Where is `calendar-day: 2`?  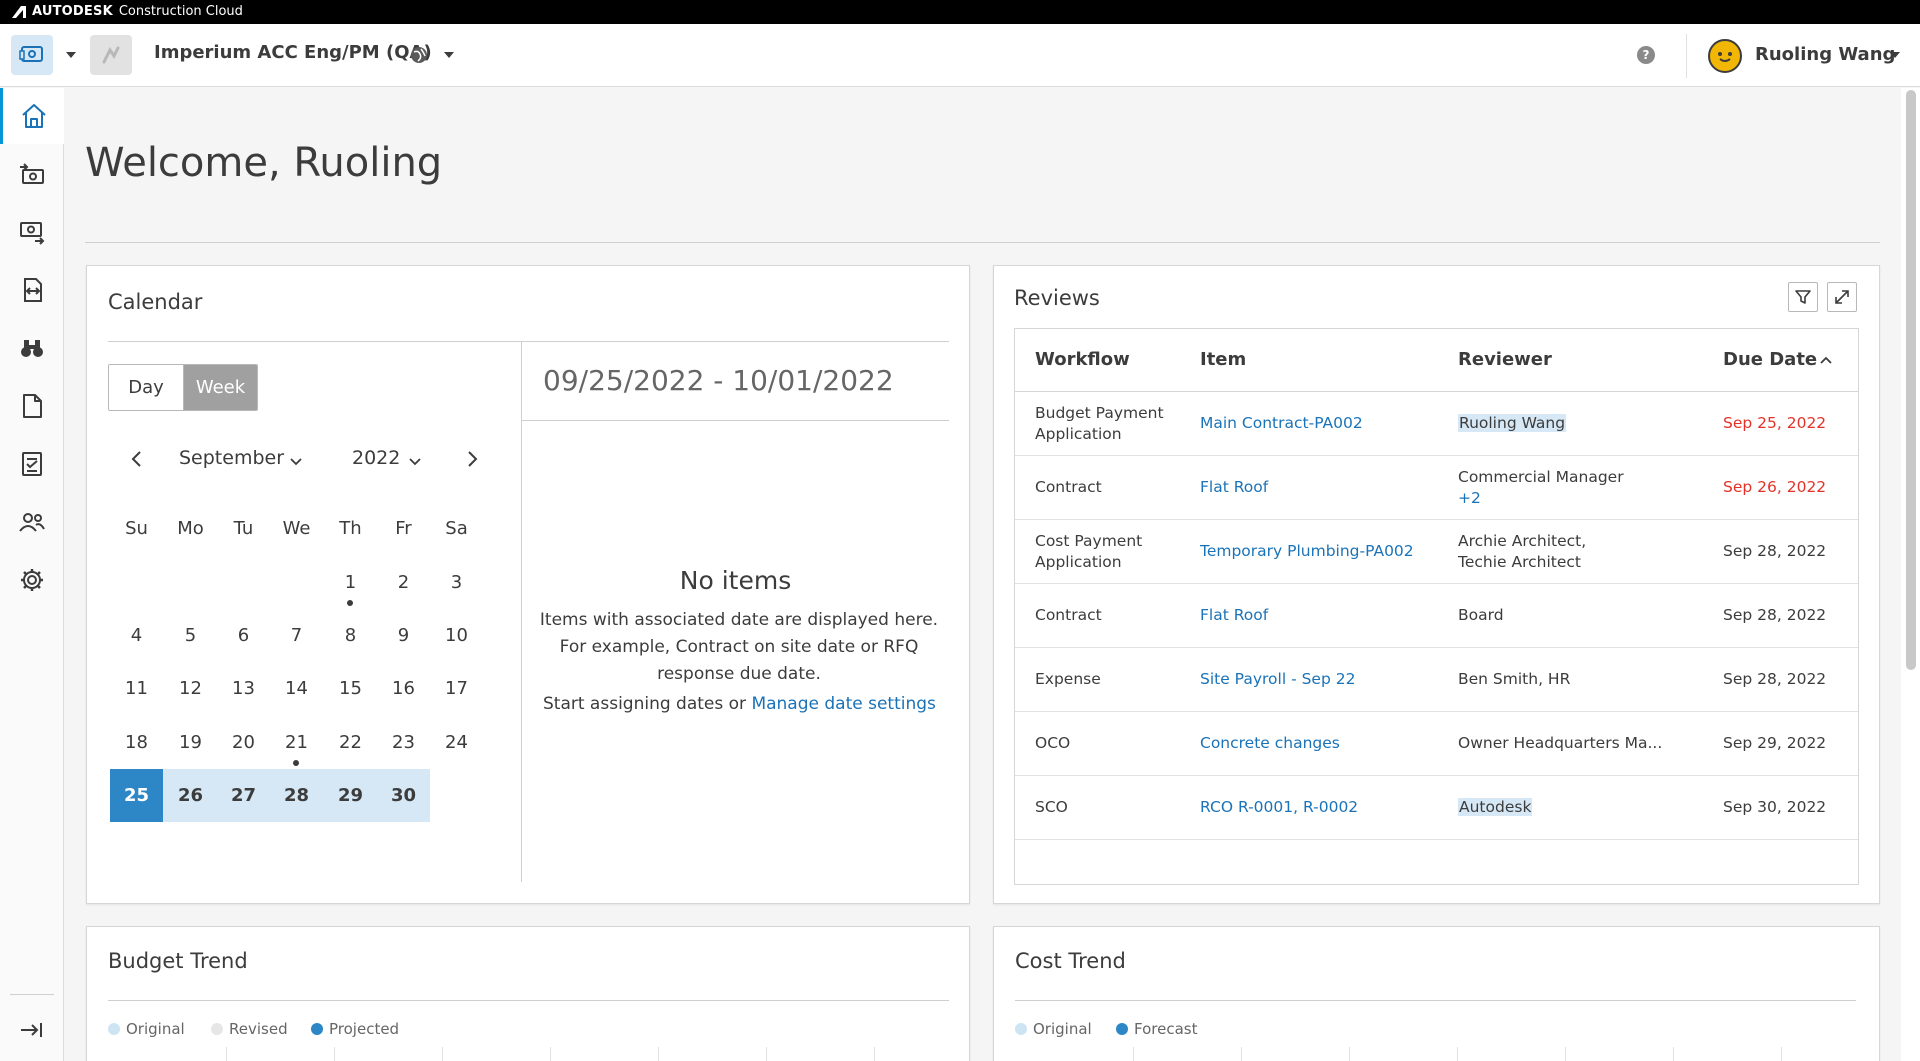
calendar-day: 2 is located at coordinates (403, 582).